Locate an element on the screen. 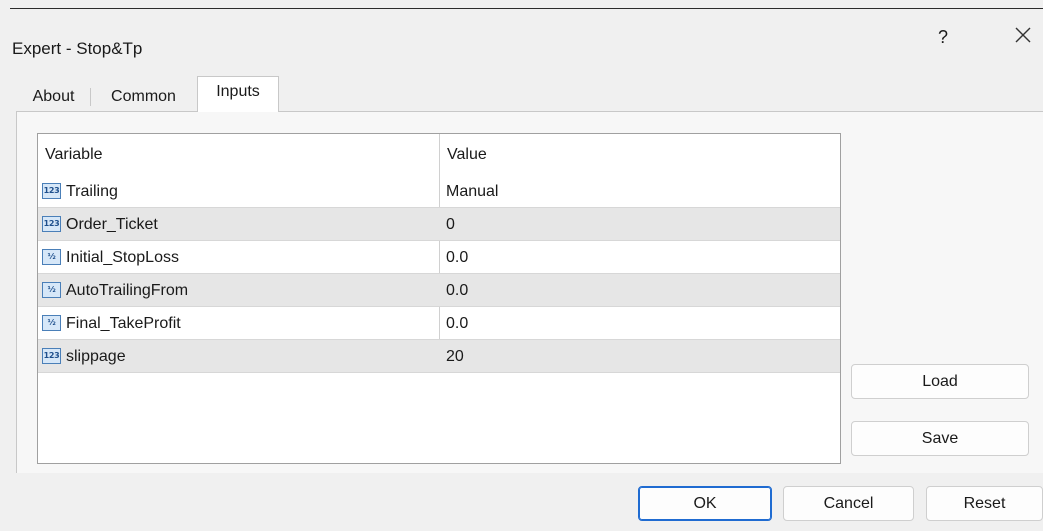 This screenshot has width=1043, height=531. tab-about: About is located at coordinates (53, 96).